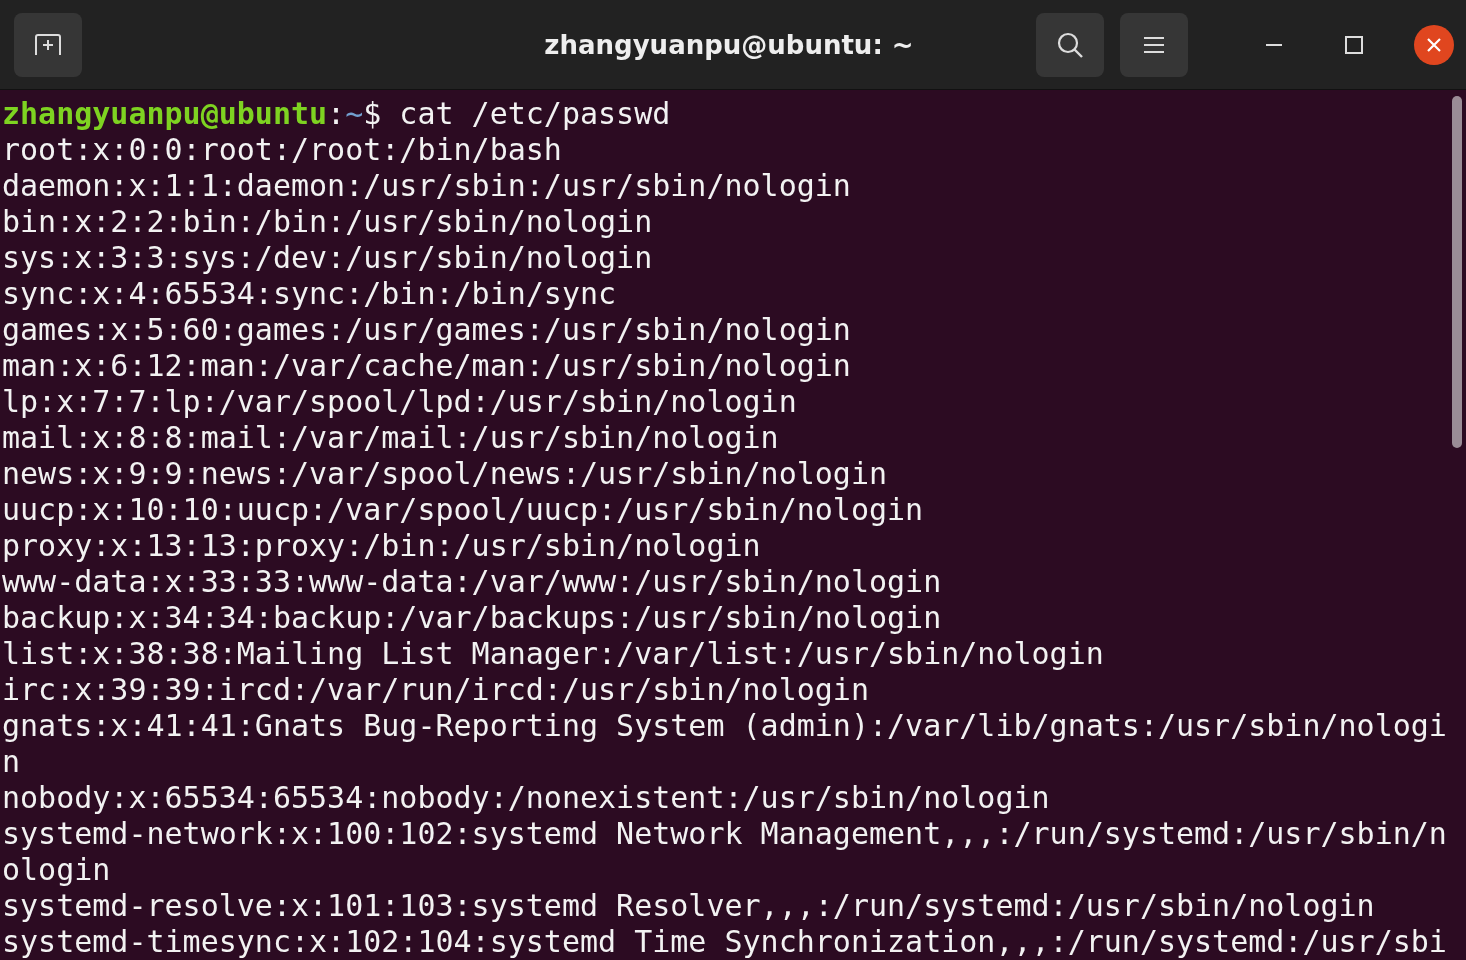 Image resolution: width=1466 pixels, height=960 pixels. I want to click on close-button, so click(1434, 44).